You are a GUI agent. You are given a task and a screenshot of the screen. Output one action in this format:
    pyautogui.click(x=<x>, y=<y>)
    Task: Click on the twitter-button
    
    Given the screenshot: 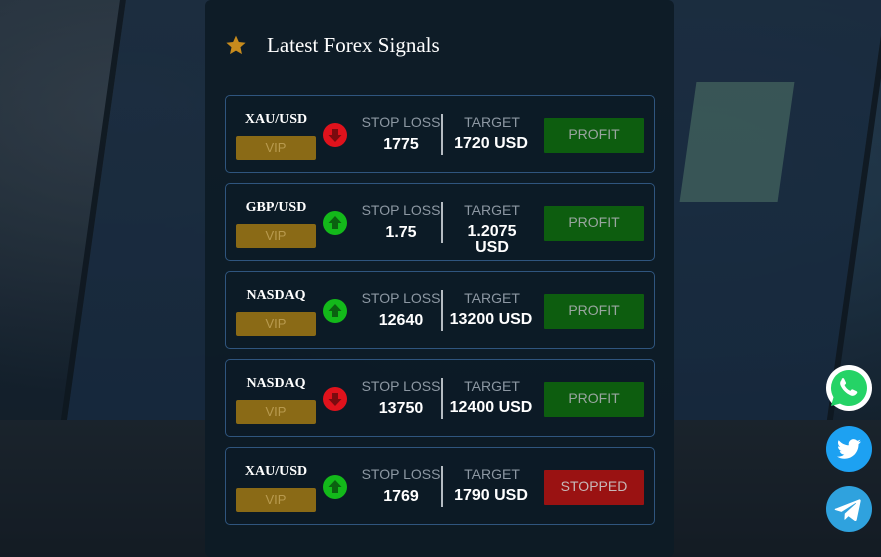 What is the action you would take?
    pyautogui.click(x=849, y=449)
    